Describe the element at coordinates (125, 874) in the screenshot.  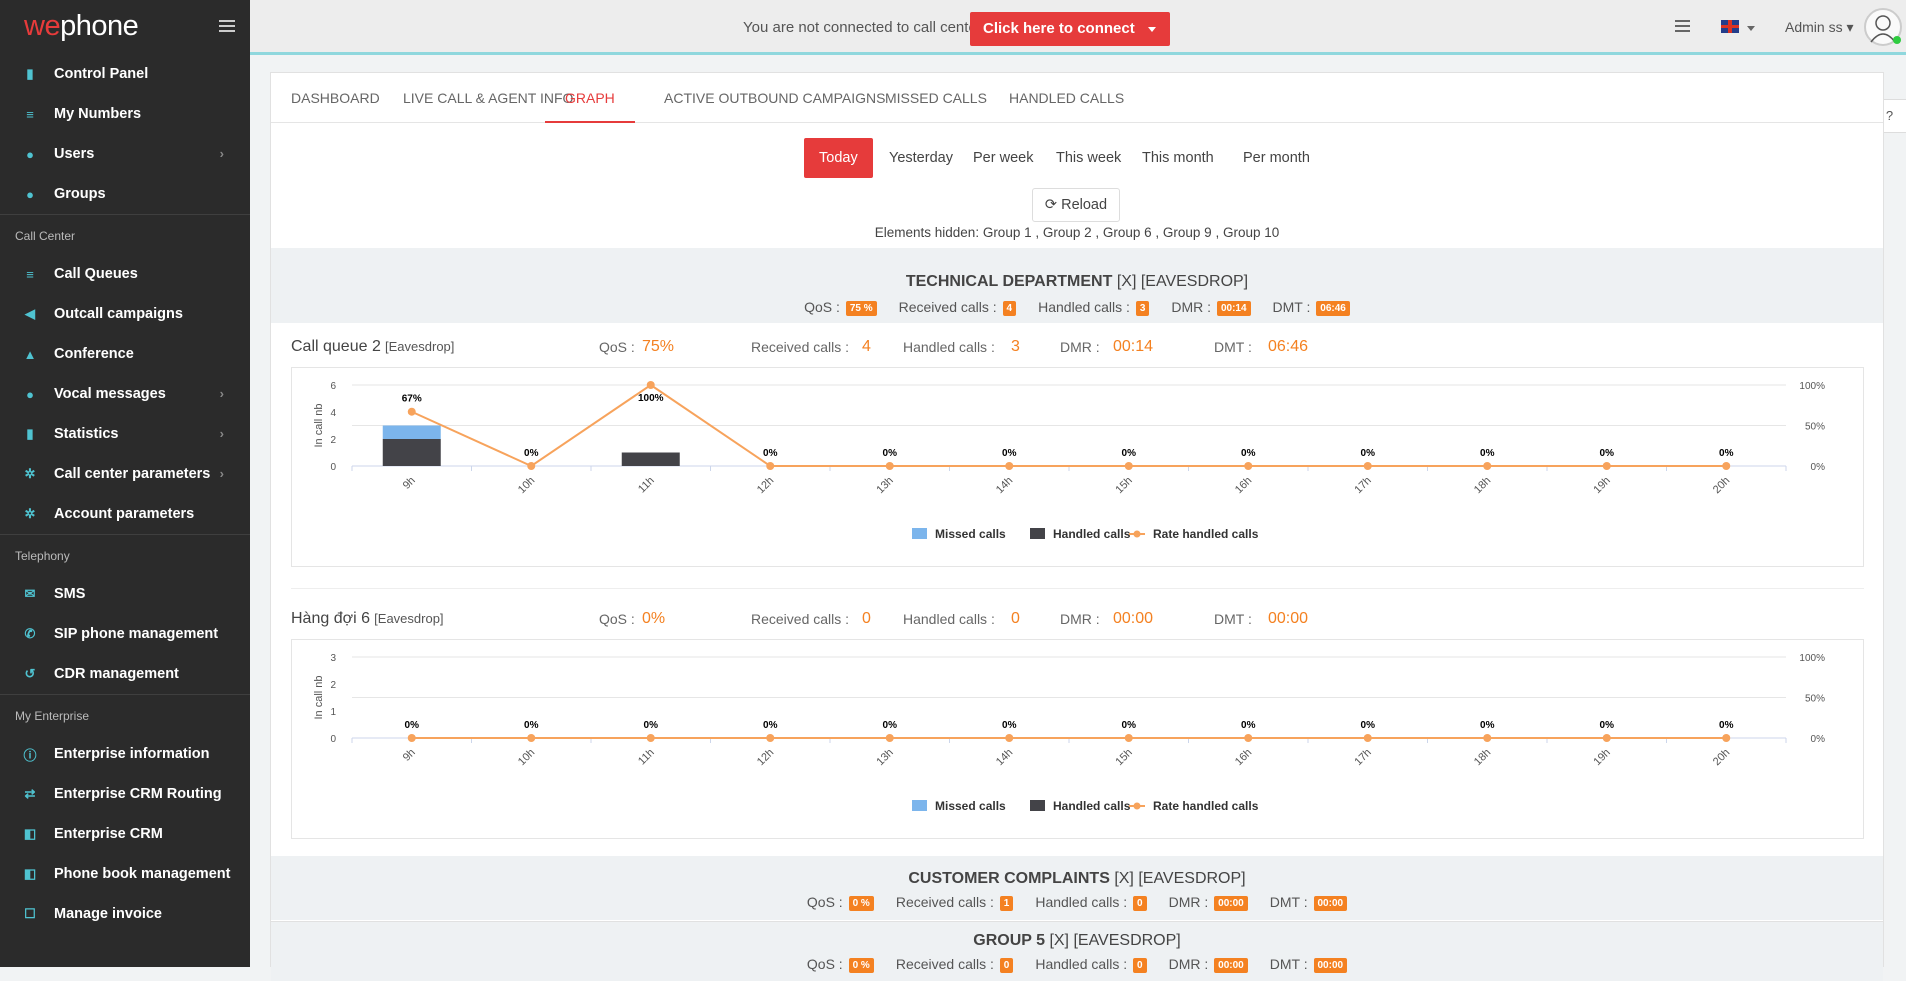
I see `sidebar-item-phone-book-management: ◧ Phone book management` at that location.